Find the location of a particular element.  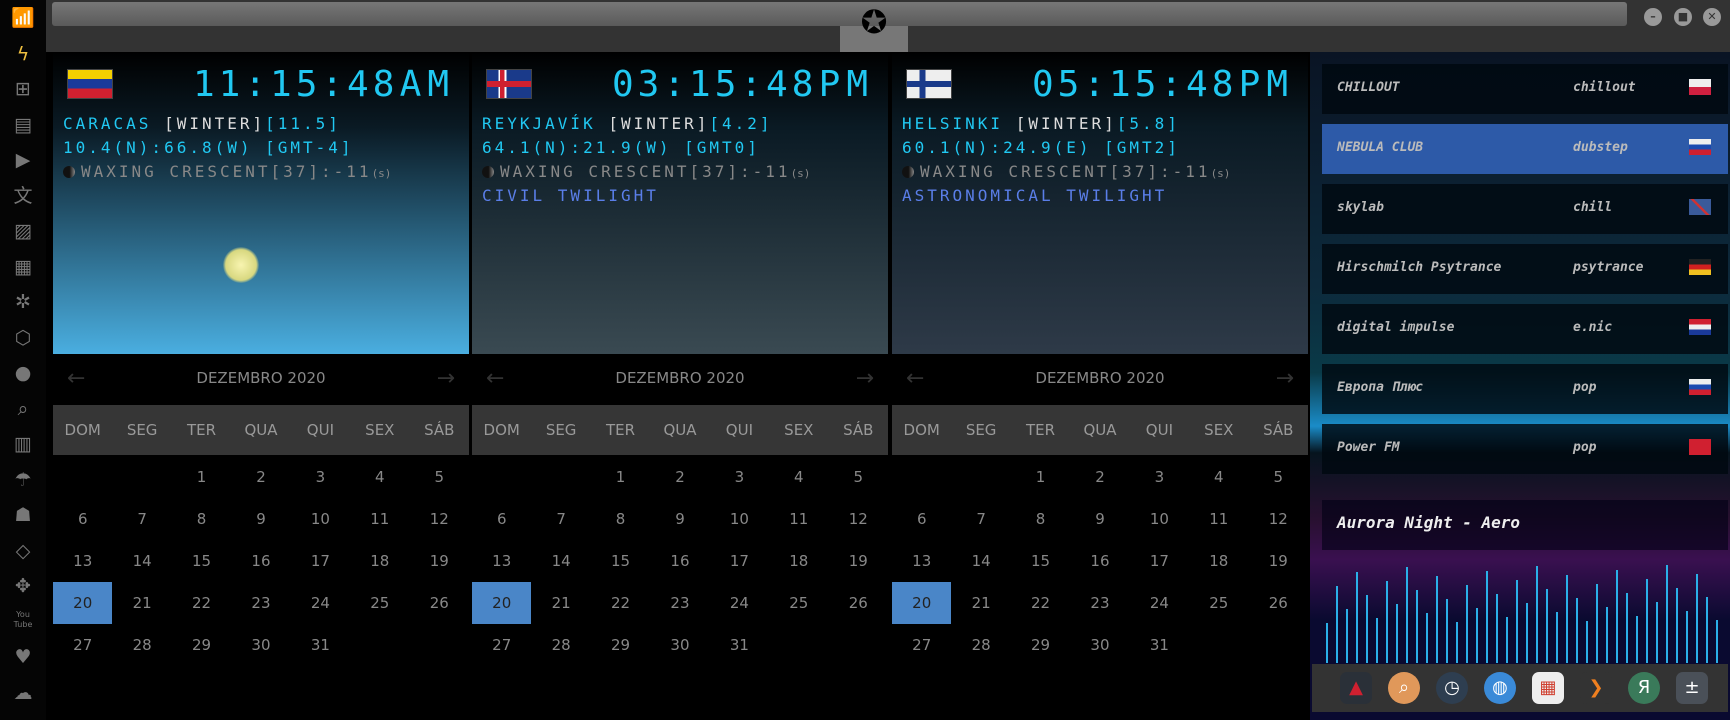

heart-icon: ♥ is located at coordinates (23, 657).